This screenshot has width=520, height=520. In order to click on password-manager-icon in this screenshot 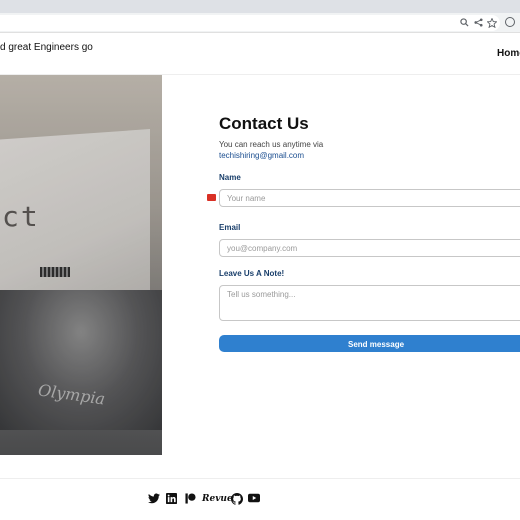, I will do `click(211, 197)`.